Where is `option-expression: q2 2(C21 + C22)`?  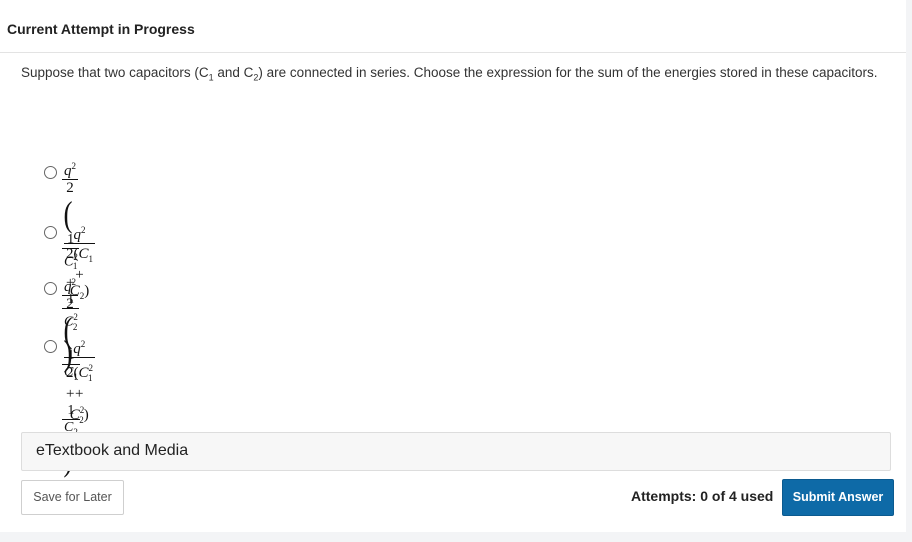 option-expression: q2 2(C21 + C22) is located at coordinates (79, 382).